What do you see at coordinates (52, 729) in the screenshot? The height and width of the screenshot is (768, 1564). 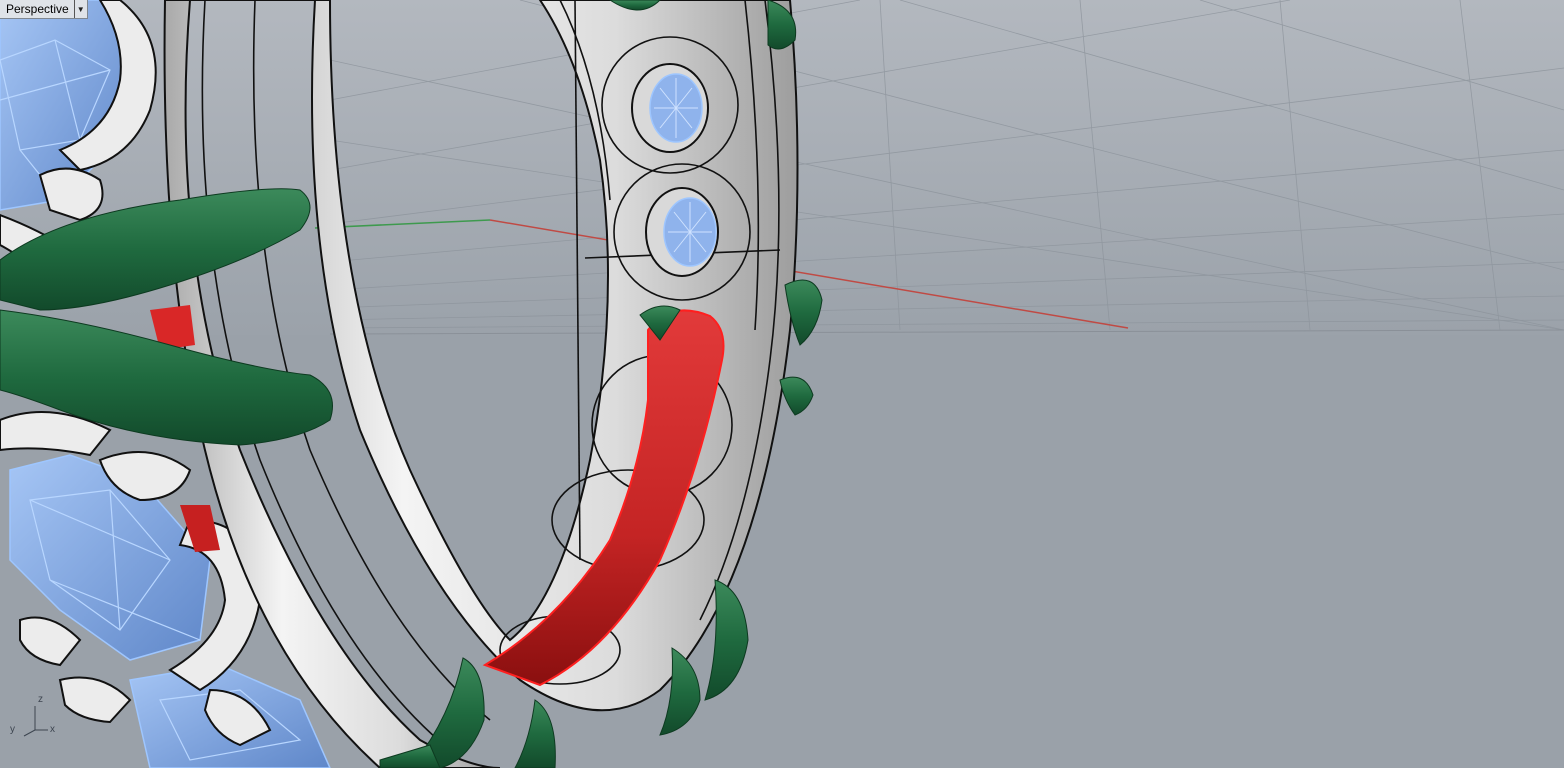 I see `axis-label-x: x` at bounding box center [52, 729].